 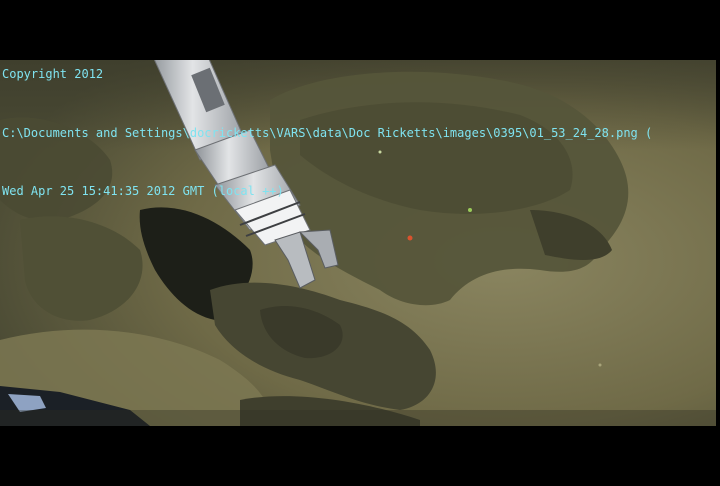 I want to click on copyright-text: Copyright 2012, so click(x=53, y=74).